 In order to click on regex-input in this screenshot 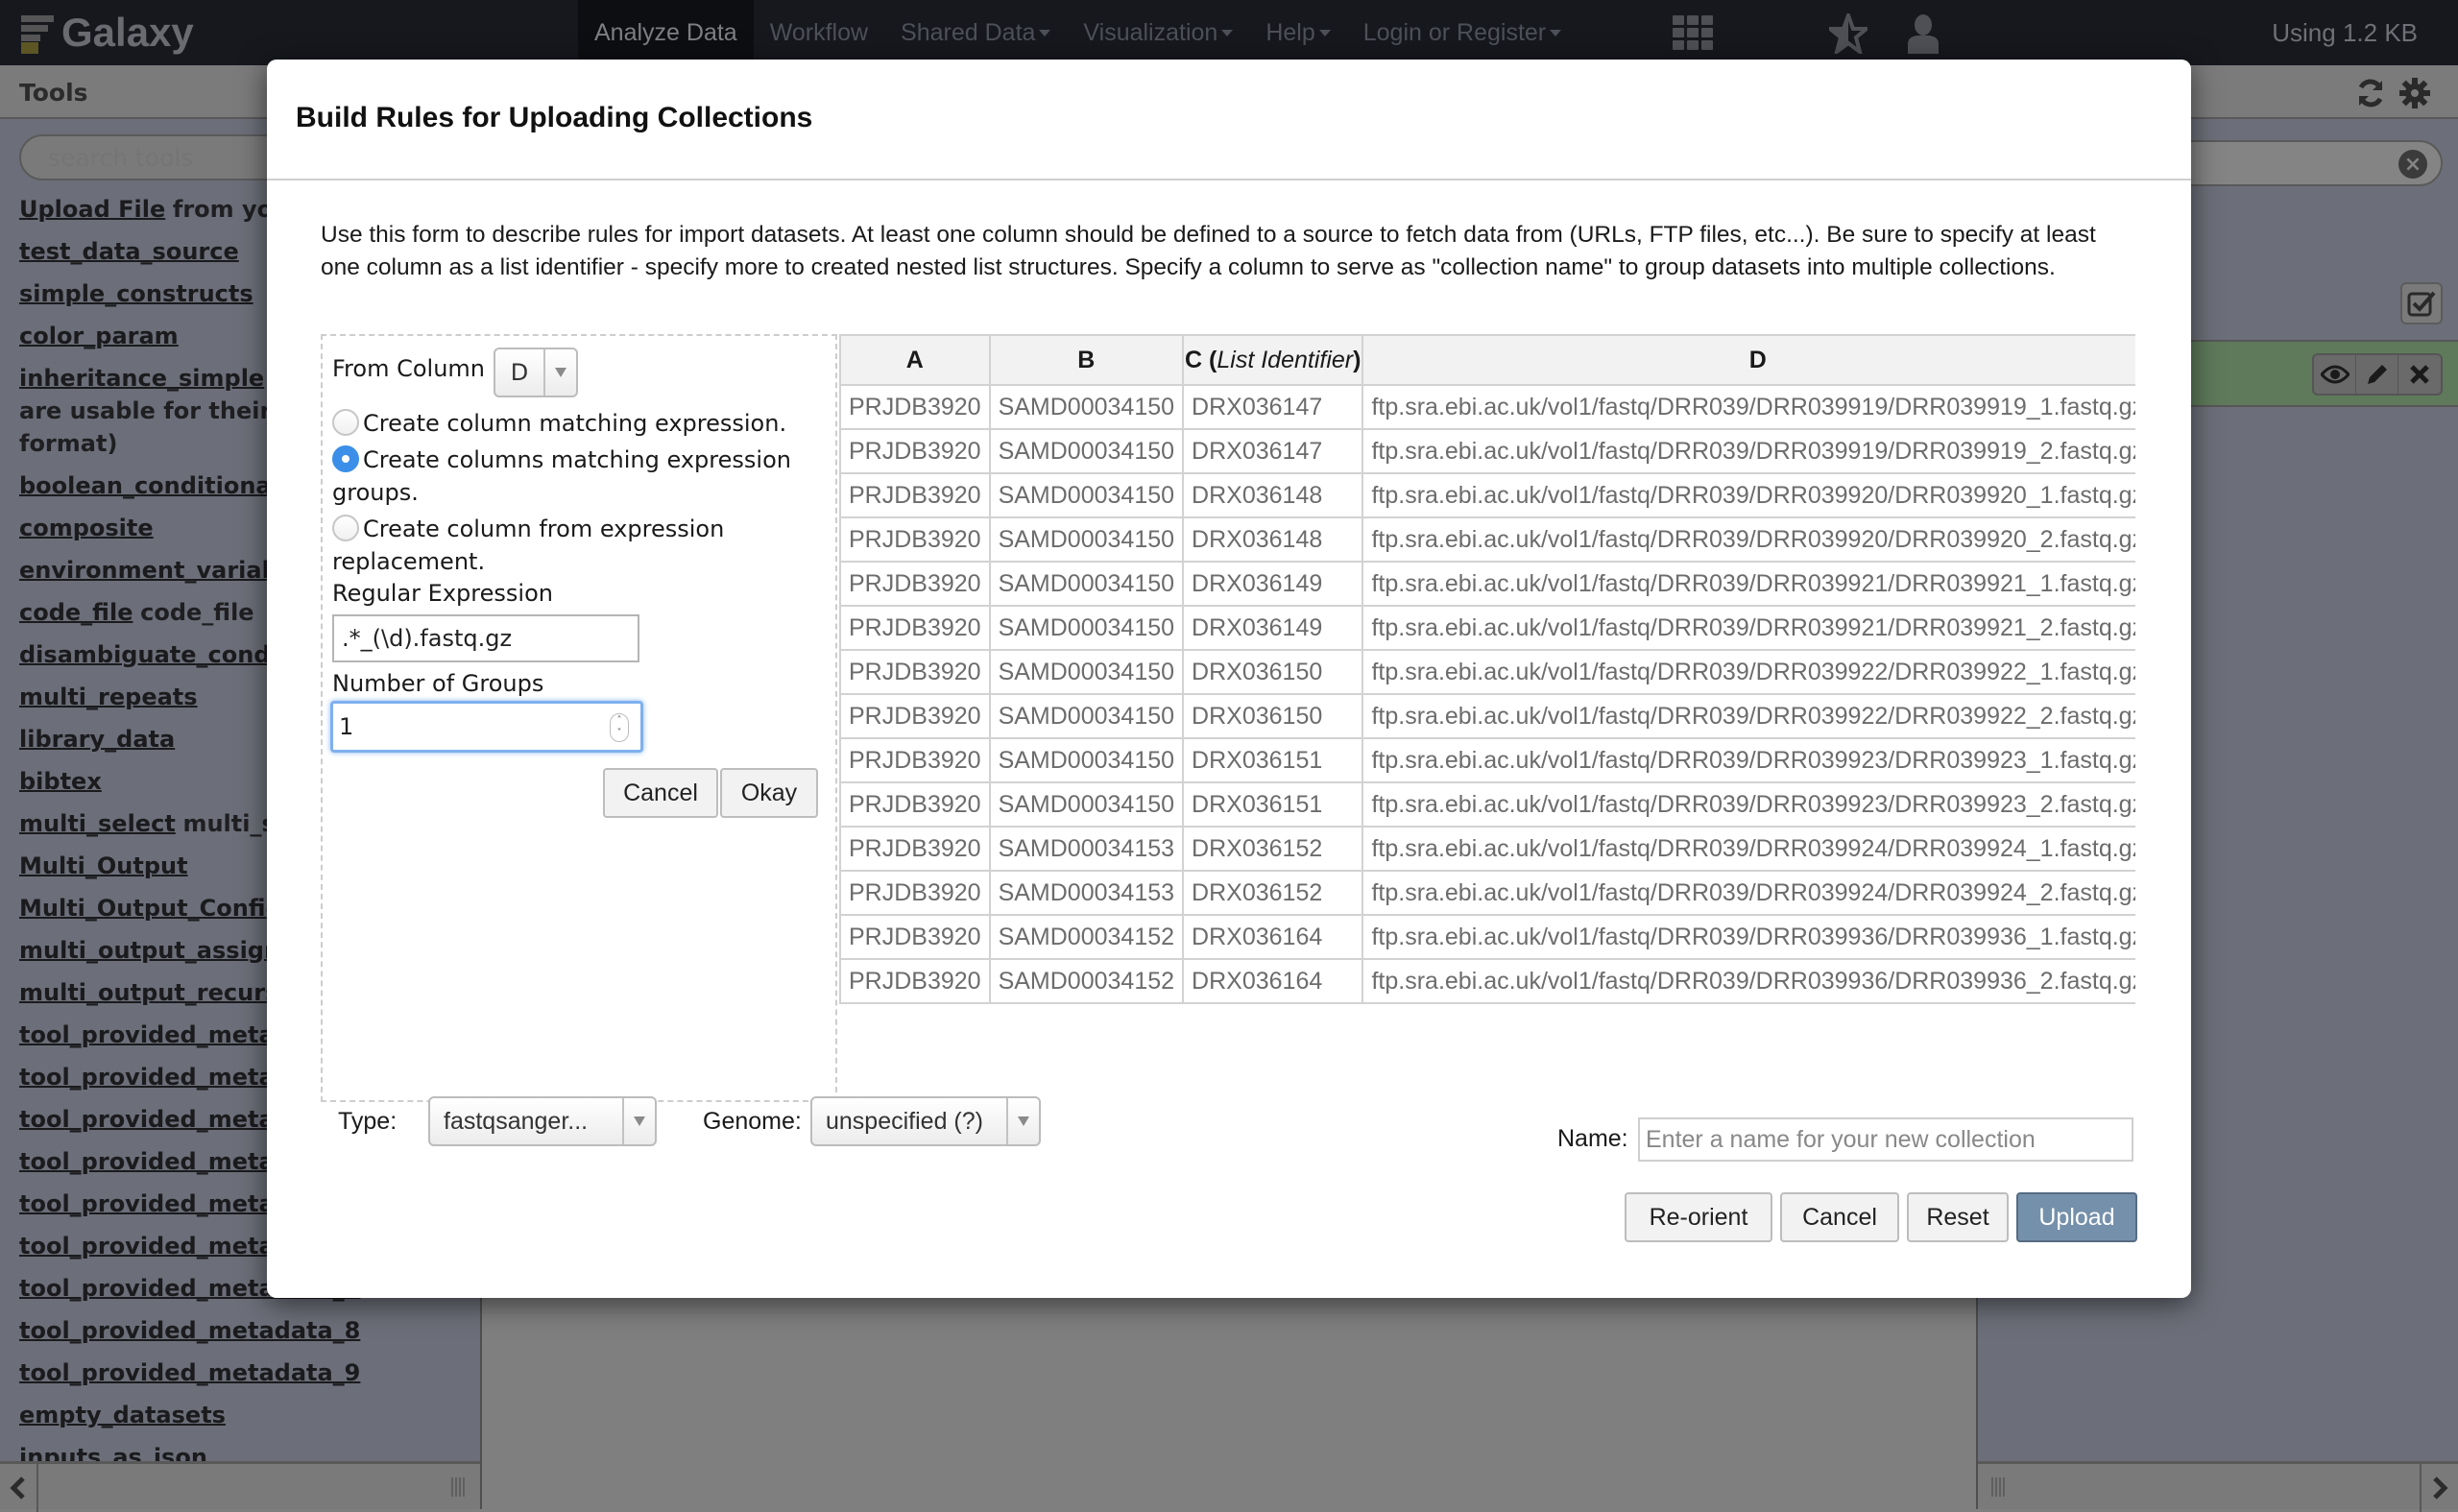, I will do `click(486, 638)`.